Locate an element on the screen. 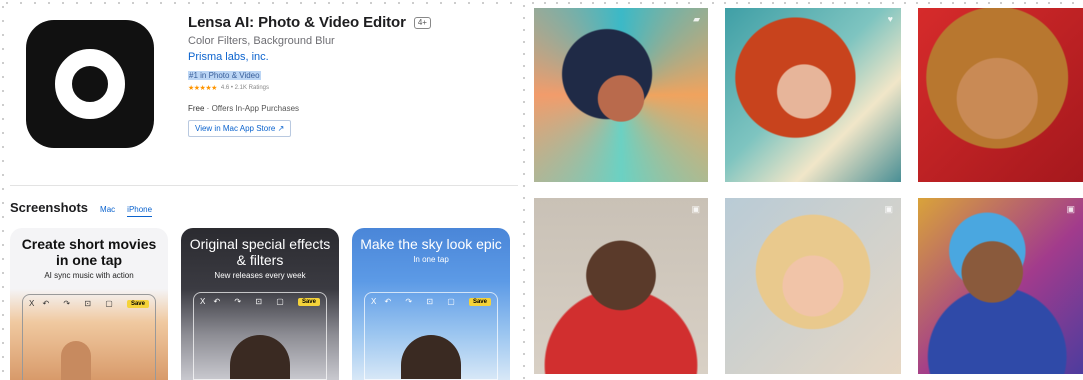 The image size is (1083, 380). heart-icon: ♥ is located at coordinates (890, 19).